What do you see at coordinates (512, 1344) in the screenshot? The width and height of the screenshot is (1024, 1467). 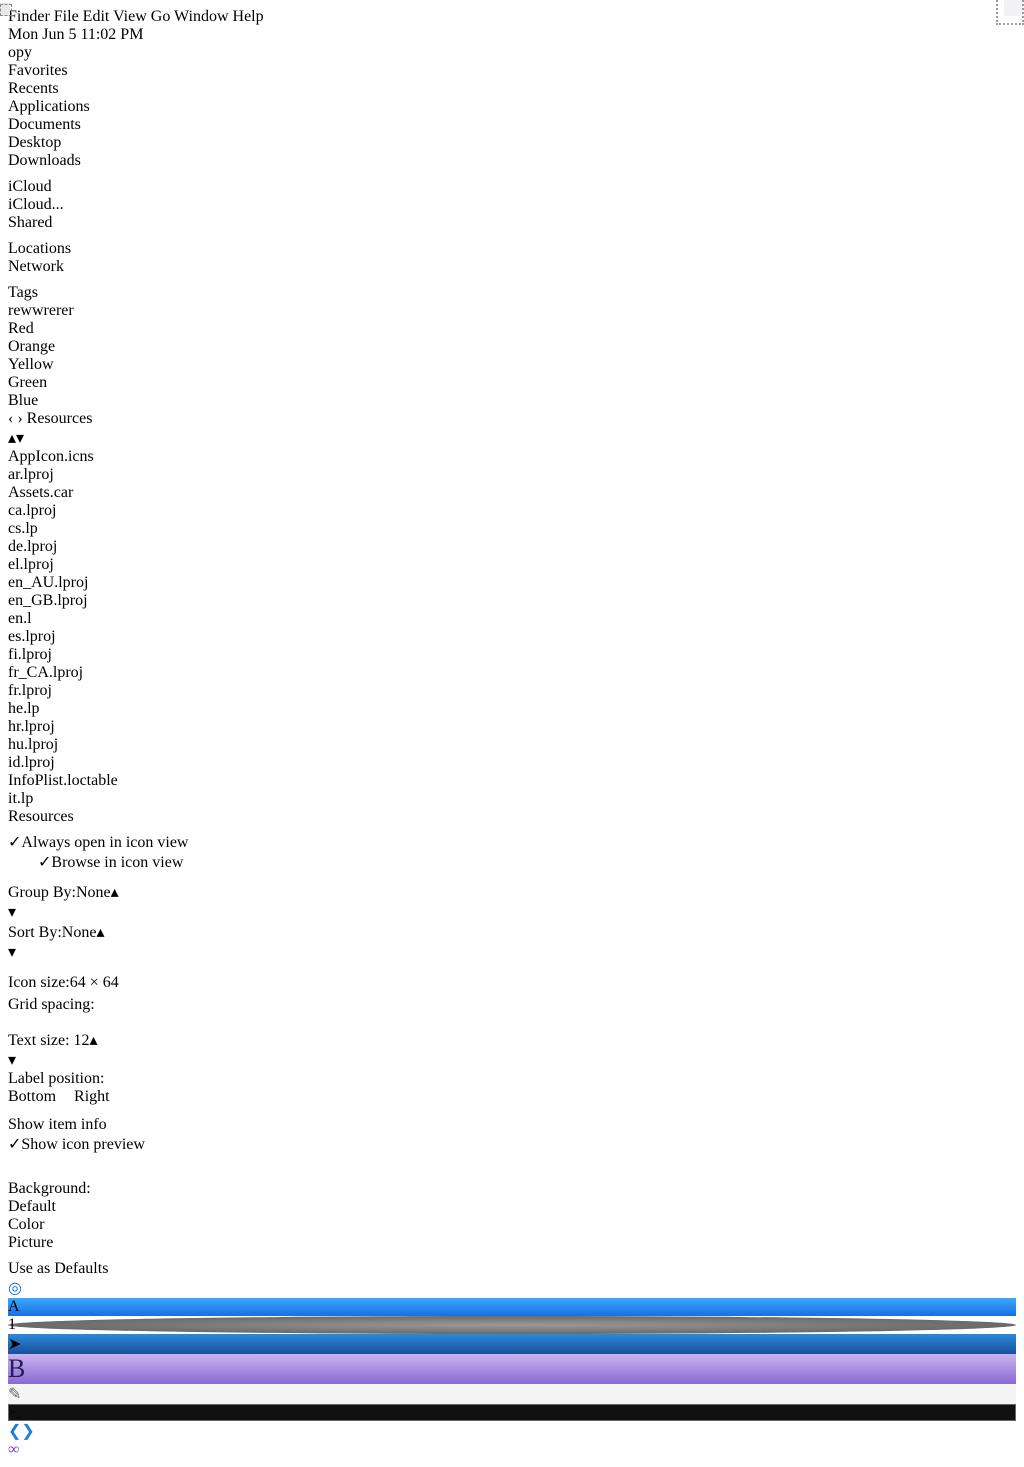 I see `mail-send-icon: ➤` at bounding box center [512, 1344].